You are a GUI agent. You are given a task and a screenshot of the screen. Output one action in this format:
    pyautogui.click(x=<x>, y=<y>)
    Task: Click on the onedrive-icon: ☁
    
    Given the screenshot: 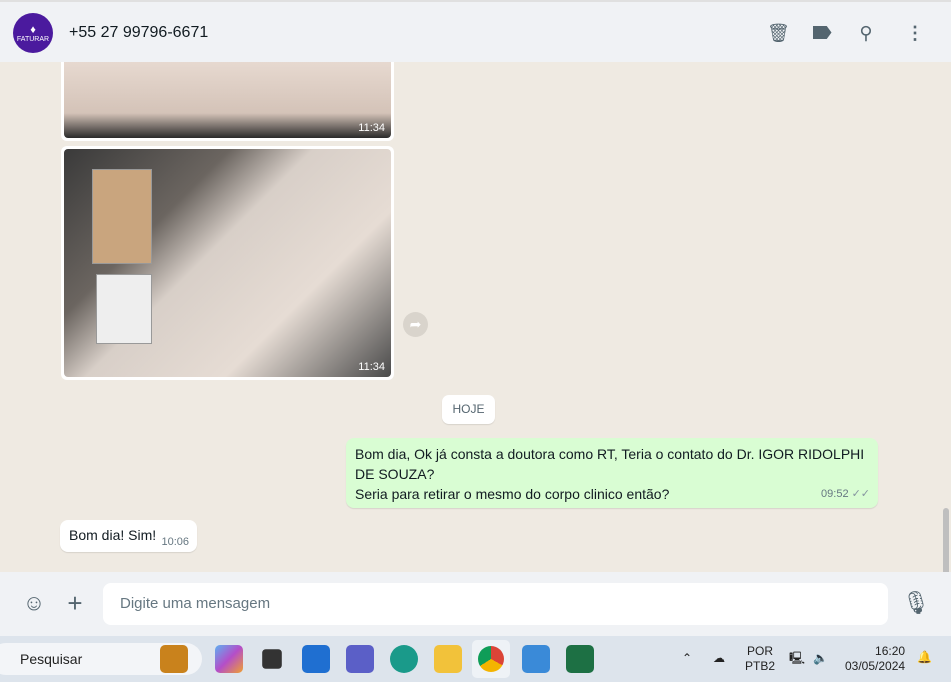 What is the action you would take?
    pyautogui.click(x=719, y=658)
    